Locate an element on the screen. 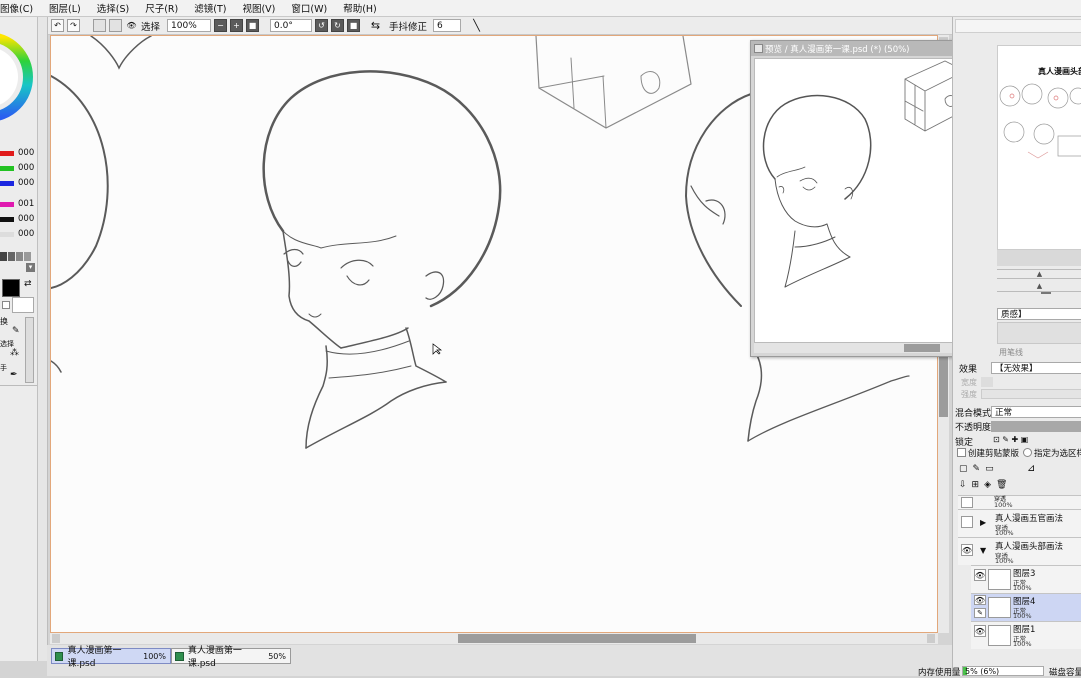 The width and height of the screenshot is (1081, 678). stabilizer-select: 6 is located at coordinates (447, 25).